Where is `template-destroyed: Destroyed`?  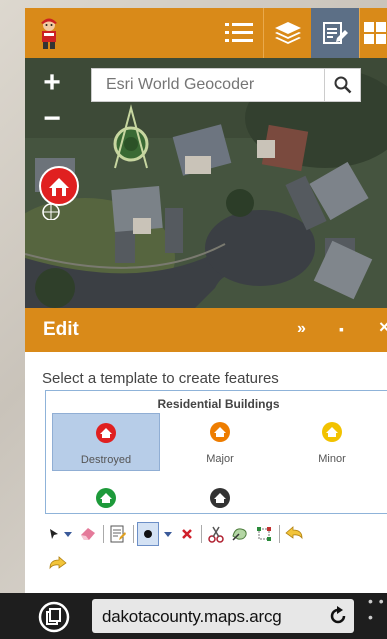
template-destroyed: Destroyed is located at coordinates (106, 442).